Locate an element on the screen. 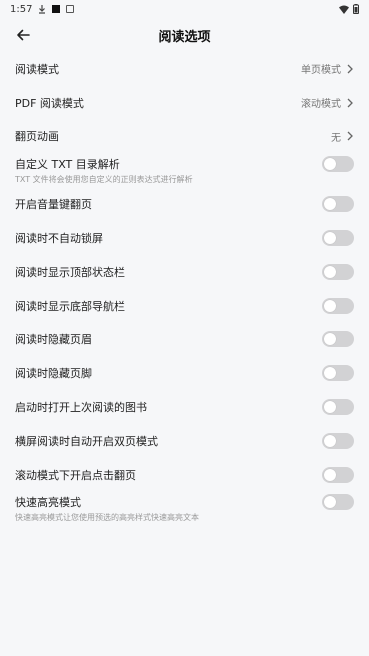 The width and height of the screenshot is (369, 656). status-bar: 1:57 is located at coordinates (184, 9).